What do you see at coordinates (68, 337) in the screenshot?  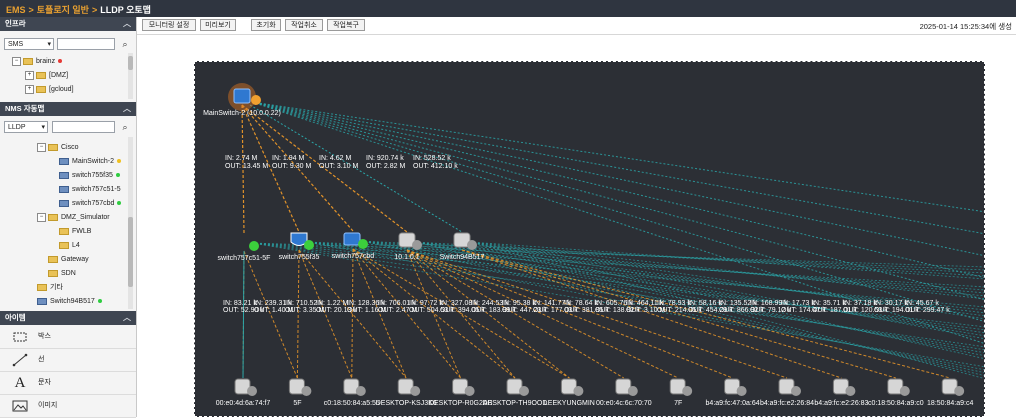 I see `tool-box: 박스` at bounding box center [68, 337].